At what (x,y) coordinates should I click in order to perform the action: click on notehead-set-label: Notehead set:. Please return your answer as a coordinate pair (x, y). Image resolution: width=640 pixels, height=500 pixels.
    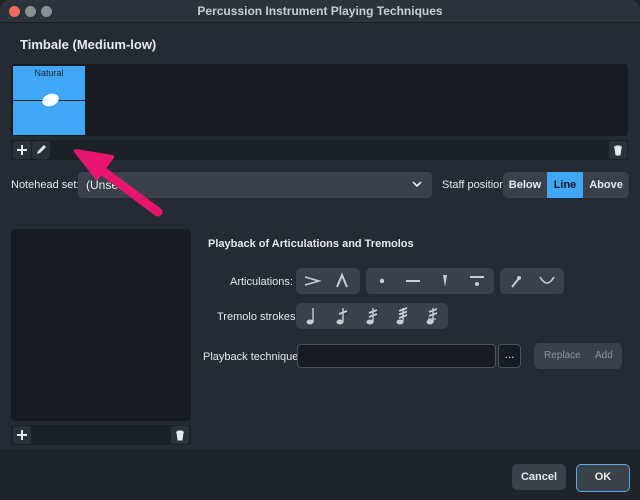
    Looking at the image, I should click on (45, 185).